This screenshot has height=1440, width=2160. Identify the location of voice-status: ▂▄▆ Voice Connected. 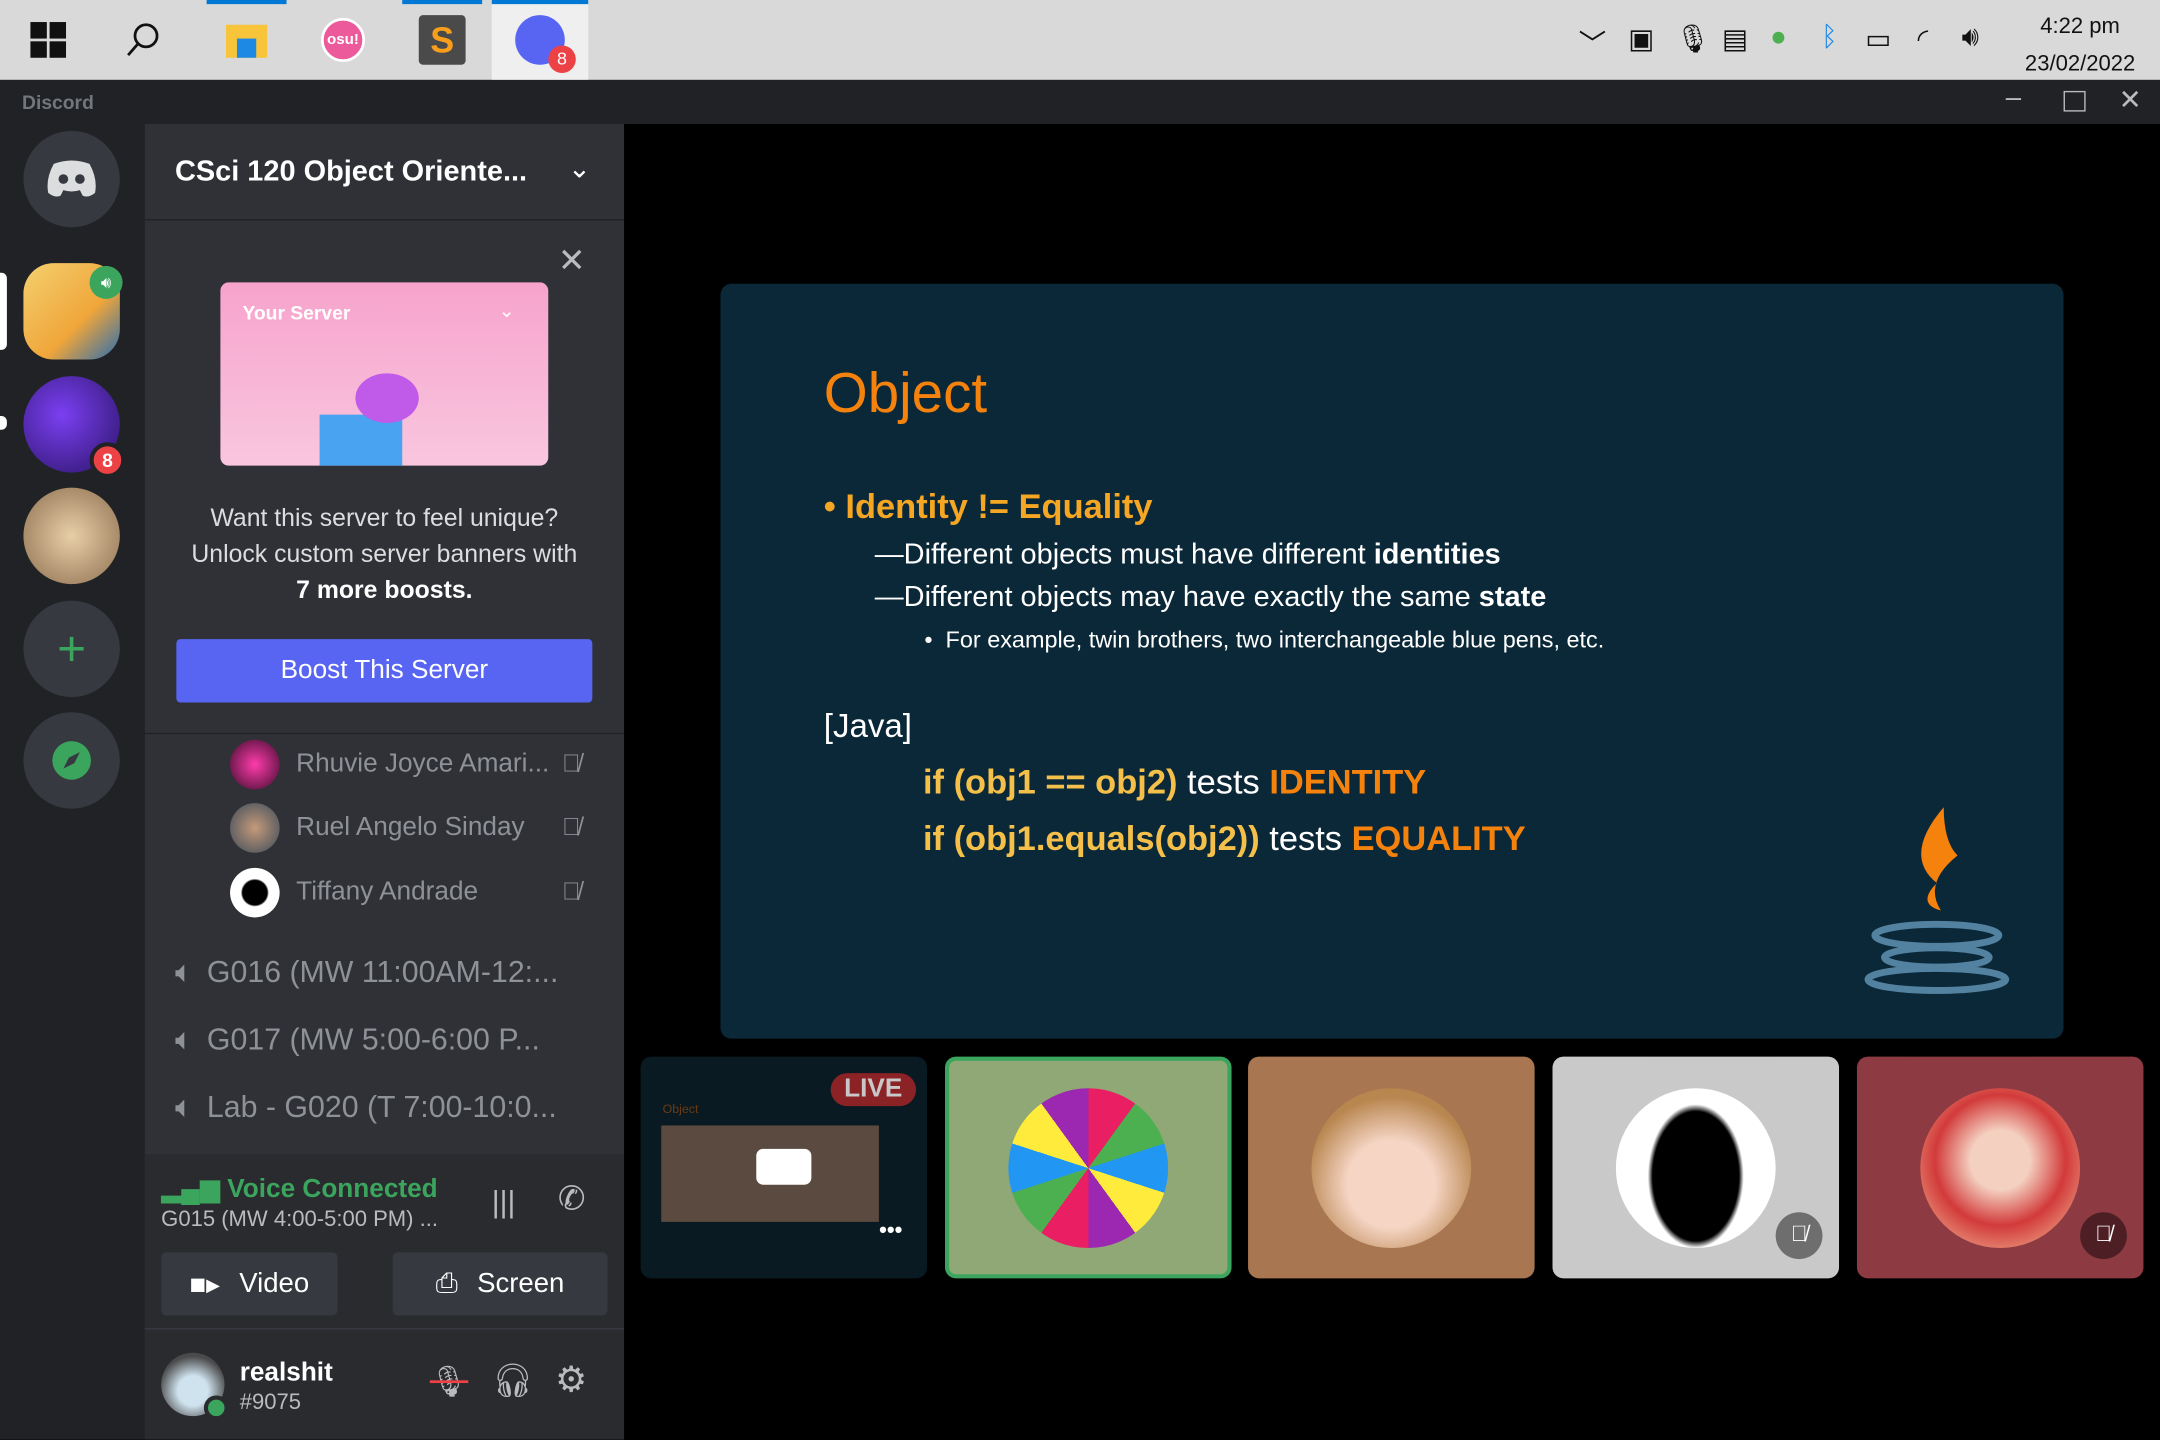
(299, 1190).